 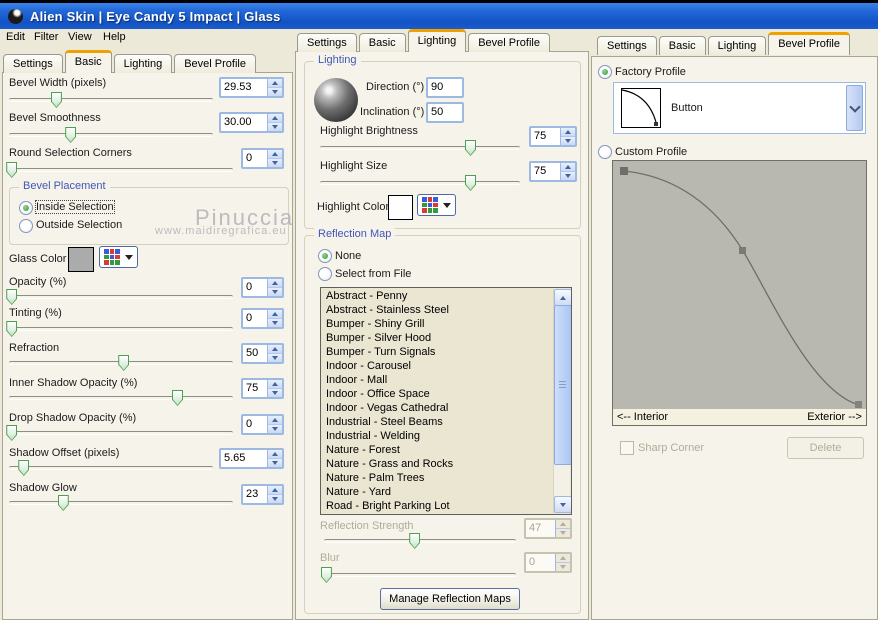 I want to click on factory-profile-radio, so click(x=605, y=72).